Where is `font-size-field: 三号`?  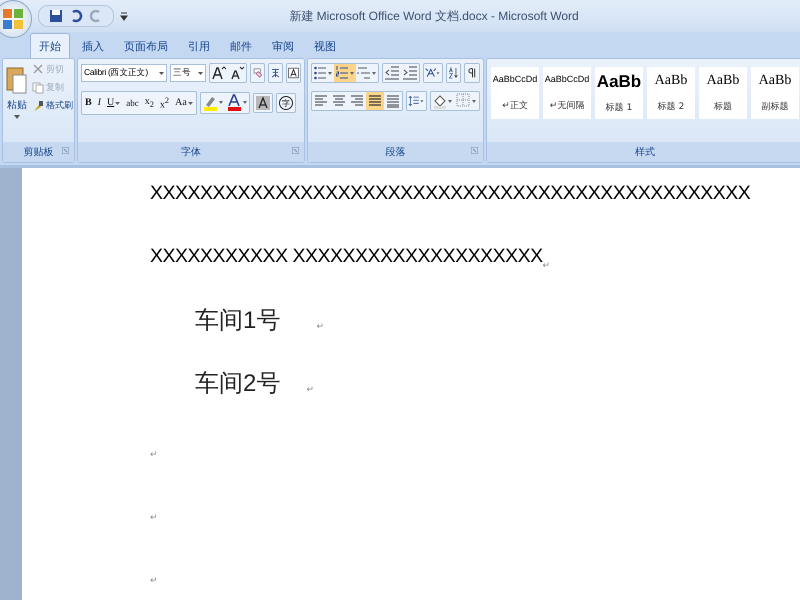 font-size-field: 三号 is located at coordinates (188, 73).